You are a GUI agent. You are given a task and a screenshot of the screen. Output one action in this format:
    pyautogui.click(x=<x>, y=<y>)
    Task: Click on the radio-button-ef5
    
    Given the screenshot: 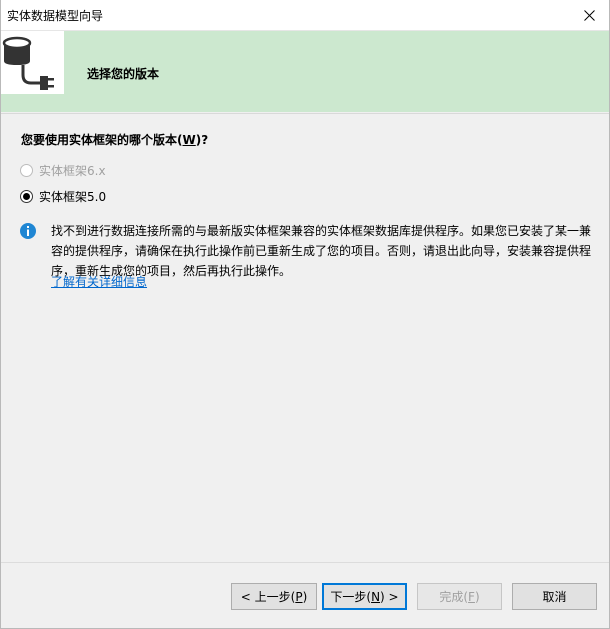 What is the action you would take?
    pyautogui.click(x=26, y=196)
    